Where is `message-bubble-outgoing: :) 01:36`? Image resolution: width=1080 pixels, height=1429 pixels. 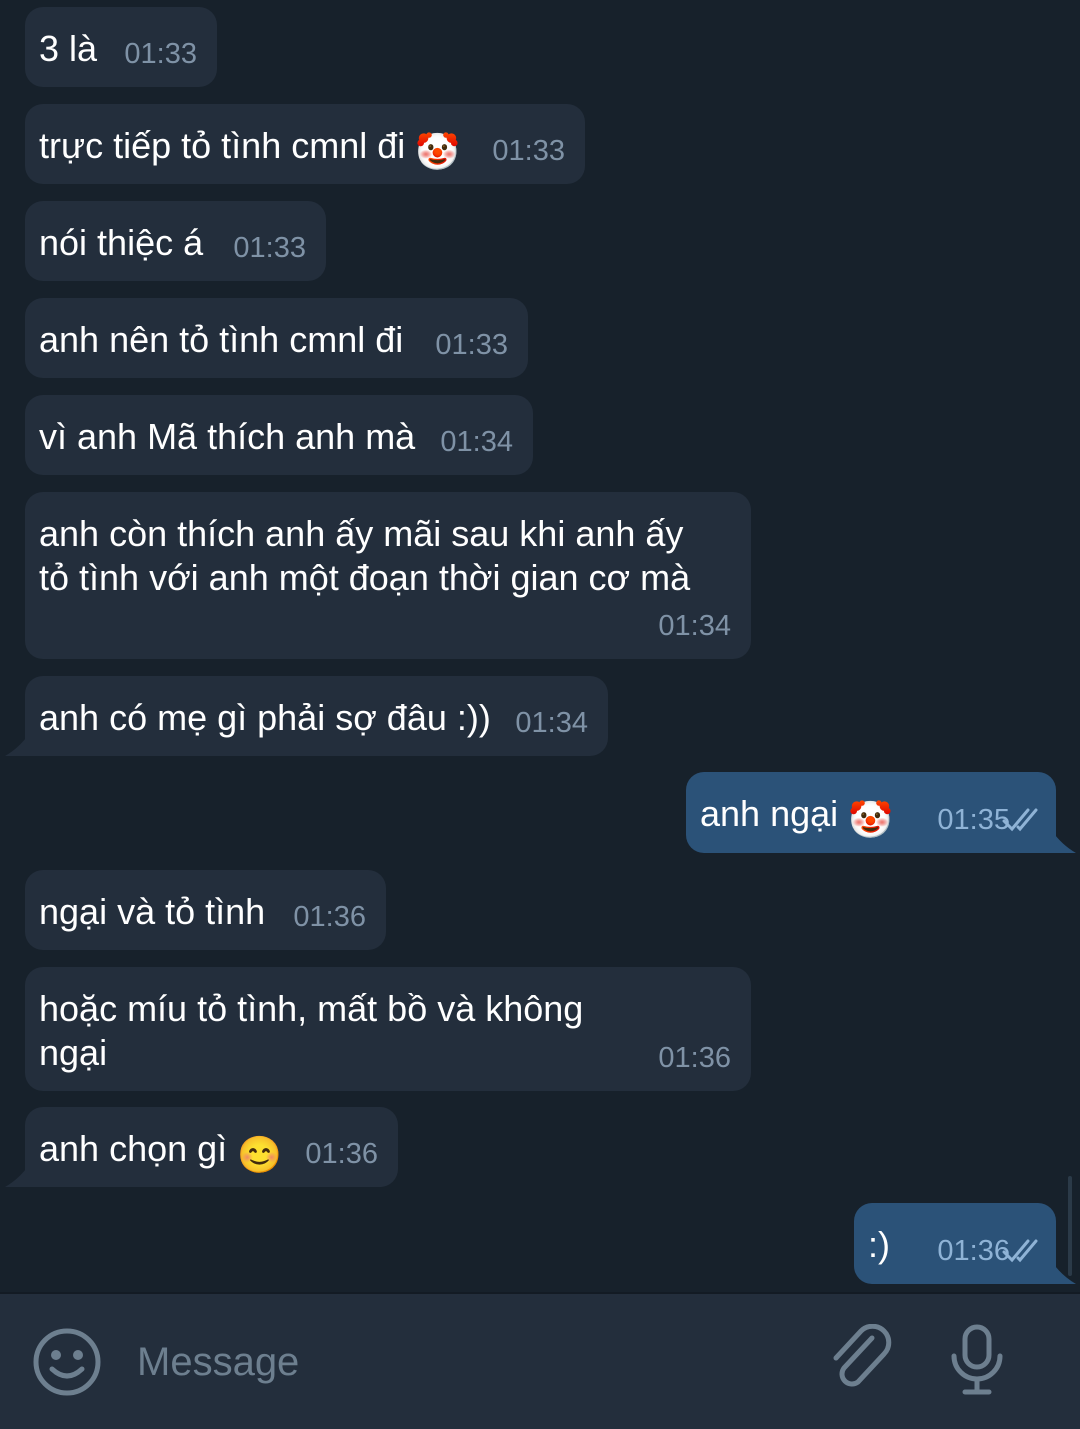
message-bubble-outgoing: :) 01:36 is located at coordinates (955, 1243).